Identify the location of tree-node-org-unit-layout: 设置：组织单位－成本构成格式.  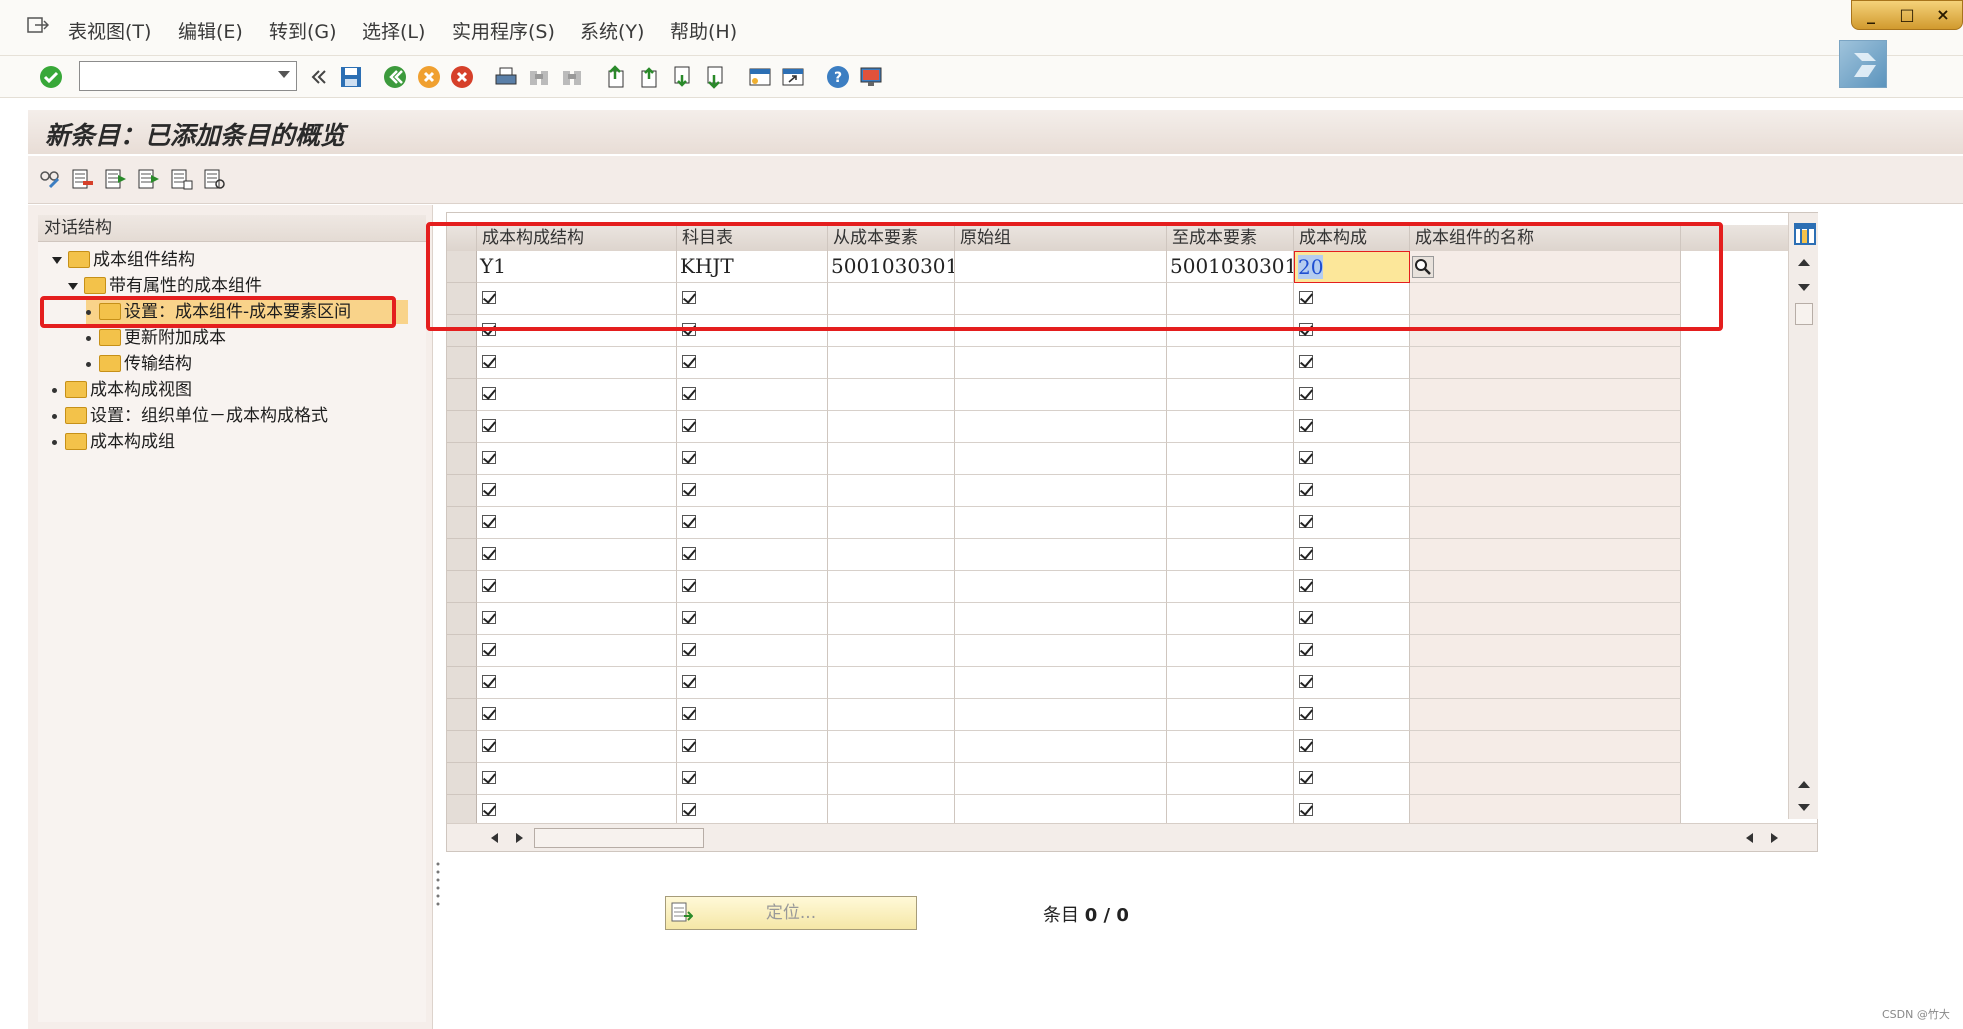
(190, 416).